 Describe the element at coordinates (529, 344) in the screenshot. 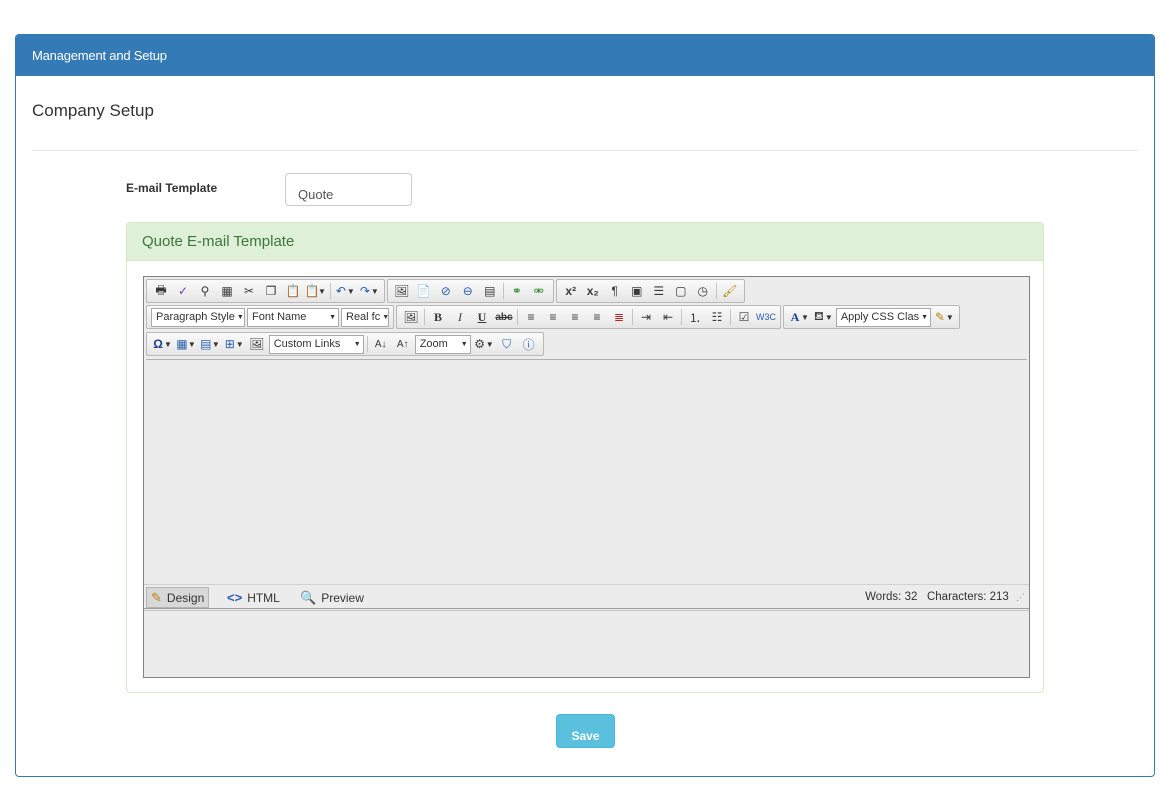

I see `about-icon: ⓘ` at that location.